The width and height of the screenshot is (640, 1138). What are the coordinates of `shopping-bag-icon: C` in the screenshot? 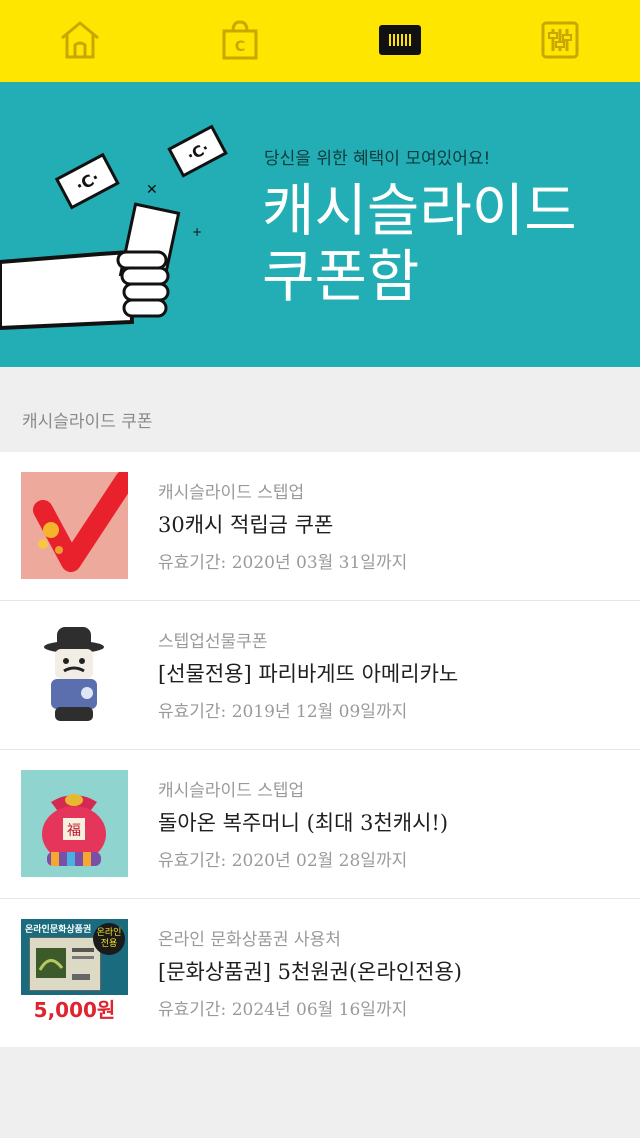 It's located at (240, 40).